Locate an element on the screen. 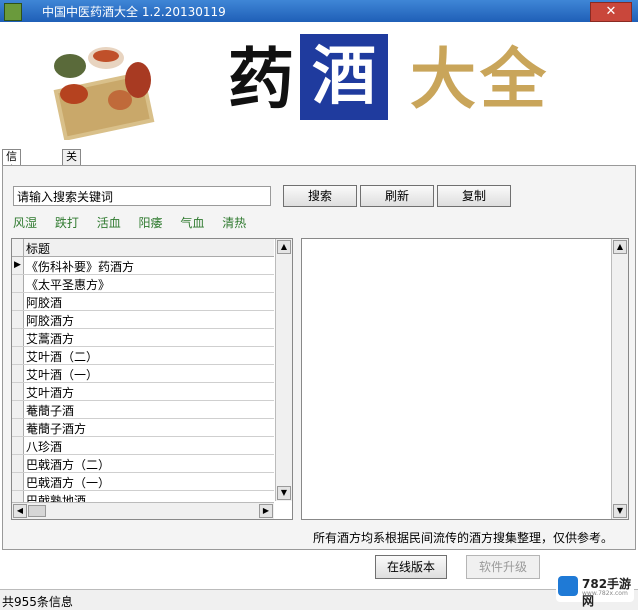  tea-set-image is located at coordinates (104, 93).